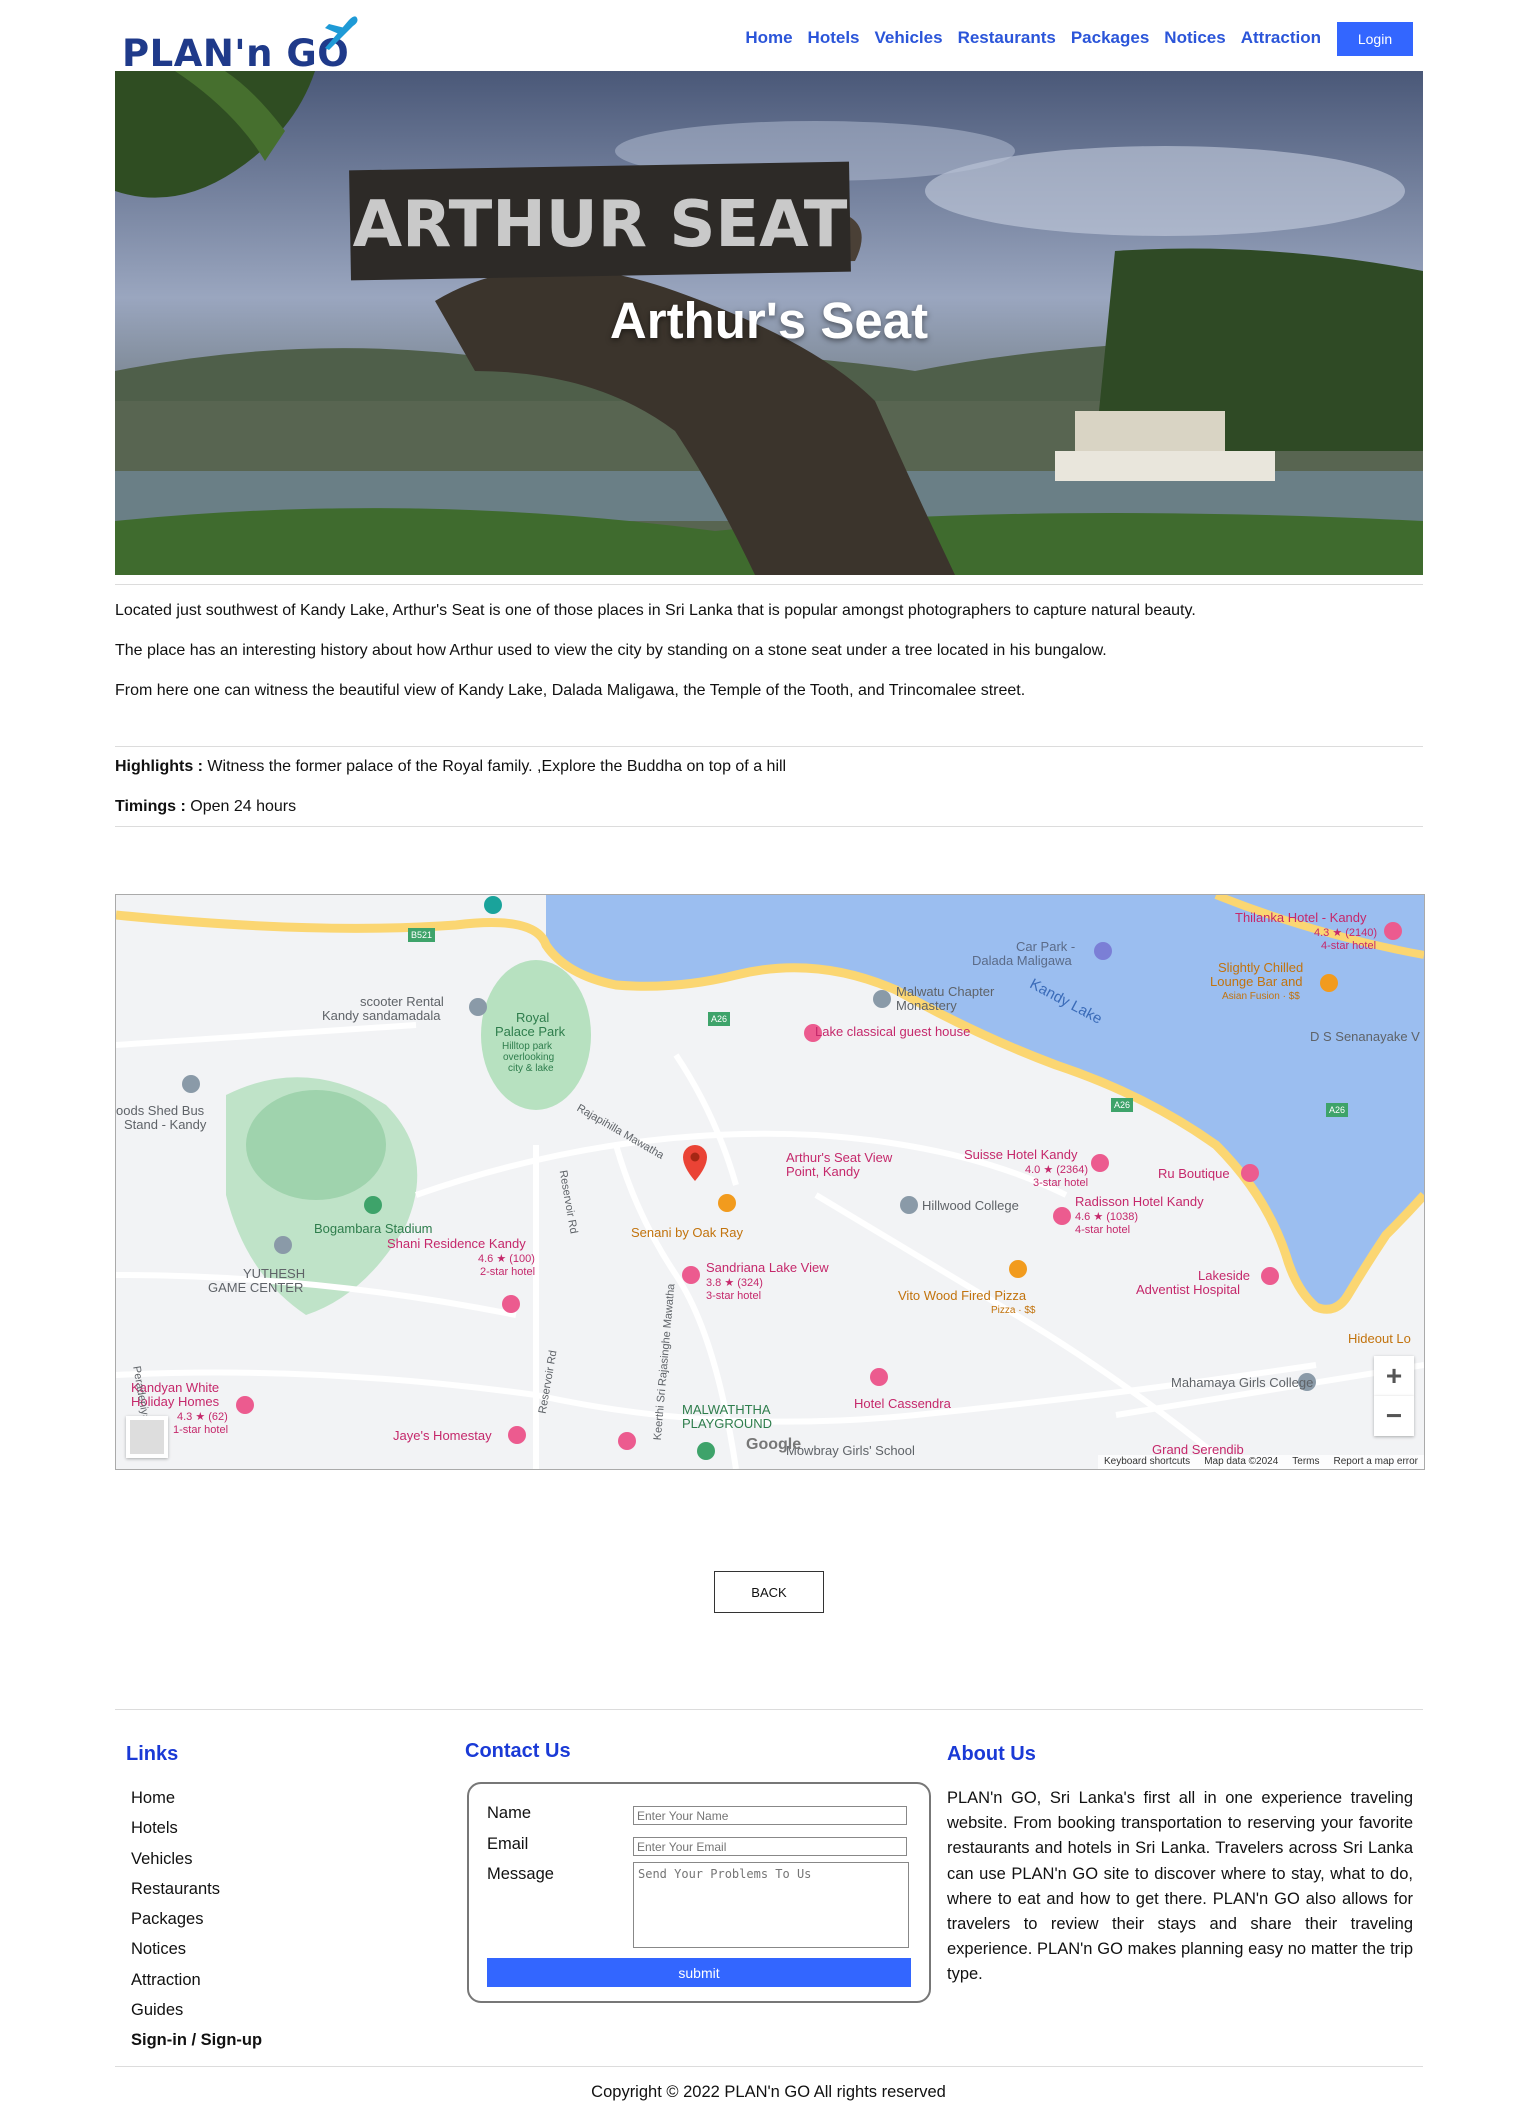  What do you see at coordinates (769, 1592) in the screenshot?
I see `back-button: BACK` at bounding box center [769, 1592].